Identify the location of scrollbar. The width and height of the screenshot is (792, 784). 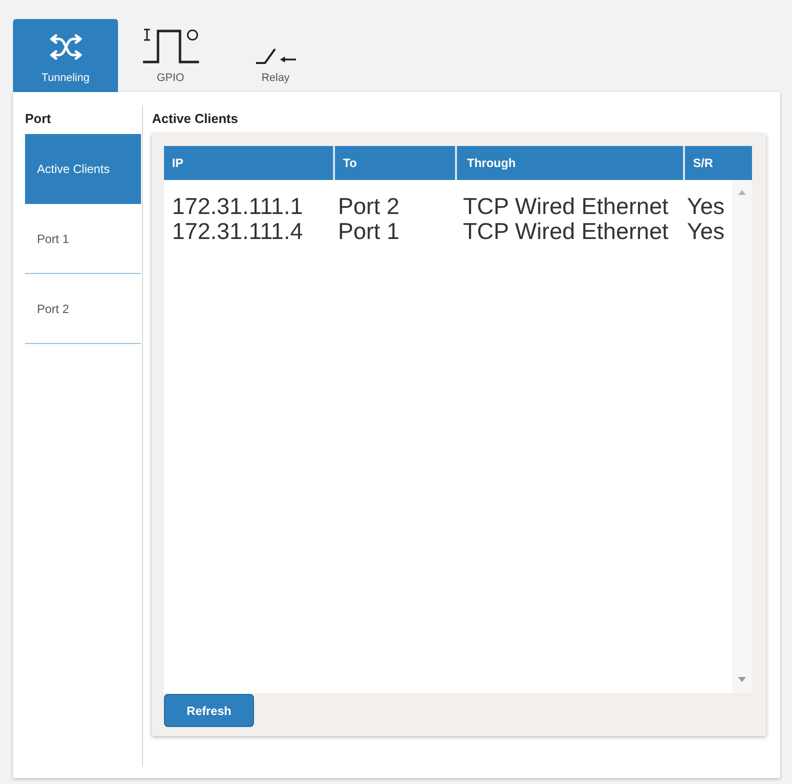
(742, 436).